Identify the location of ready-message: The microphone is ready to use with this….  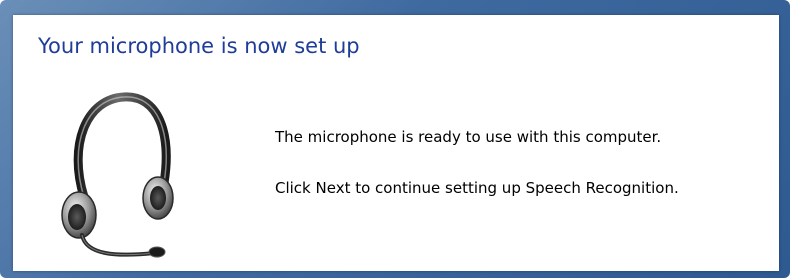
(468, 137).